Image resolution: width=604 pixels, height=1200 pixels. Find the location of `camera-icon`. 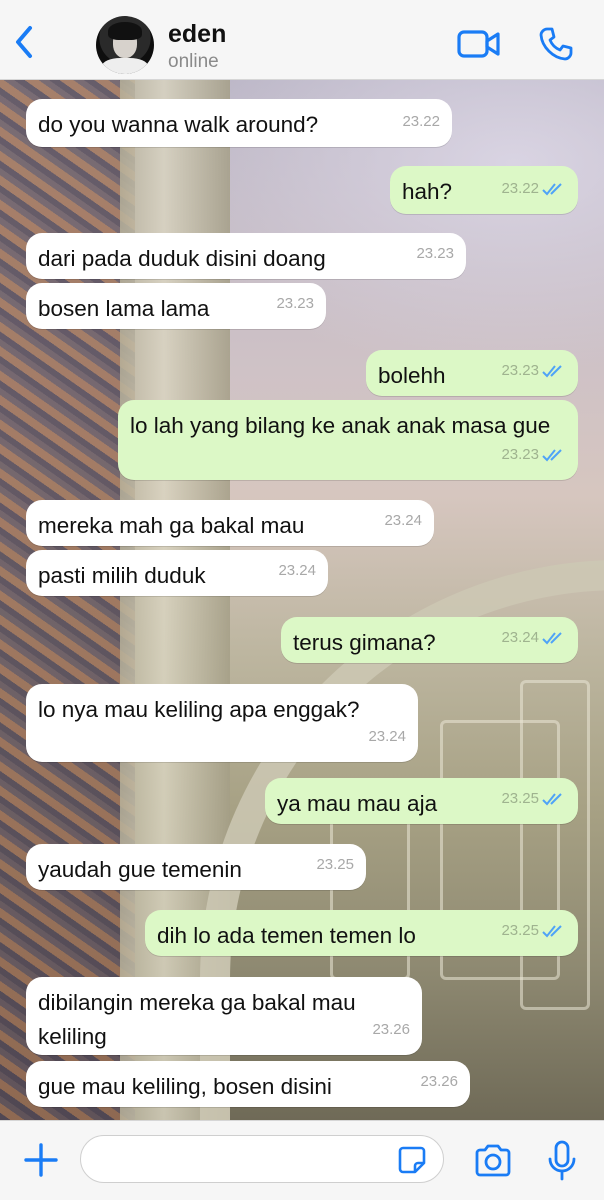

camera-icon is located at coordinates (493, 1160).